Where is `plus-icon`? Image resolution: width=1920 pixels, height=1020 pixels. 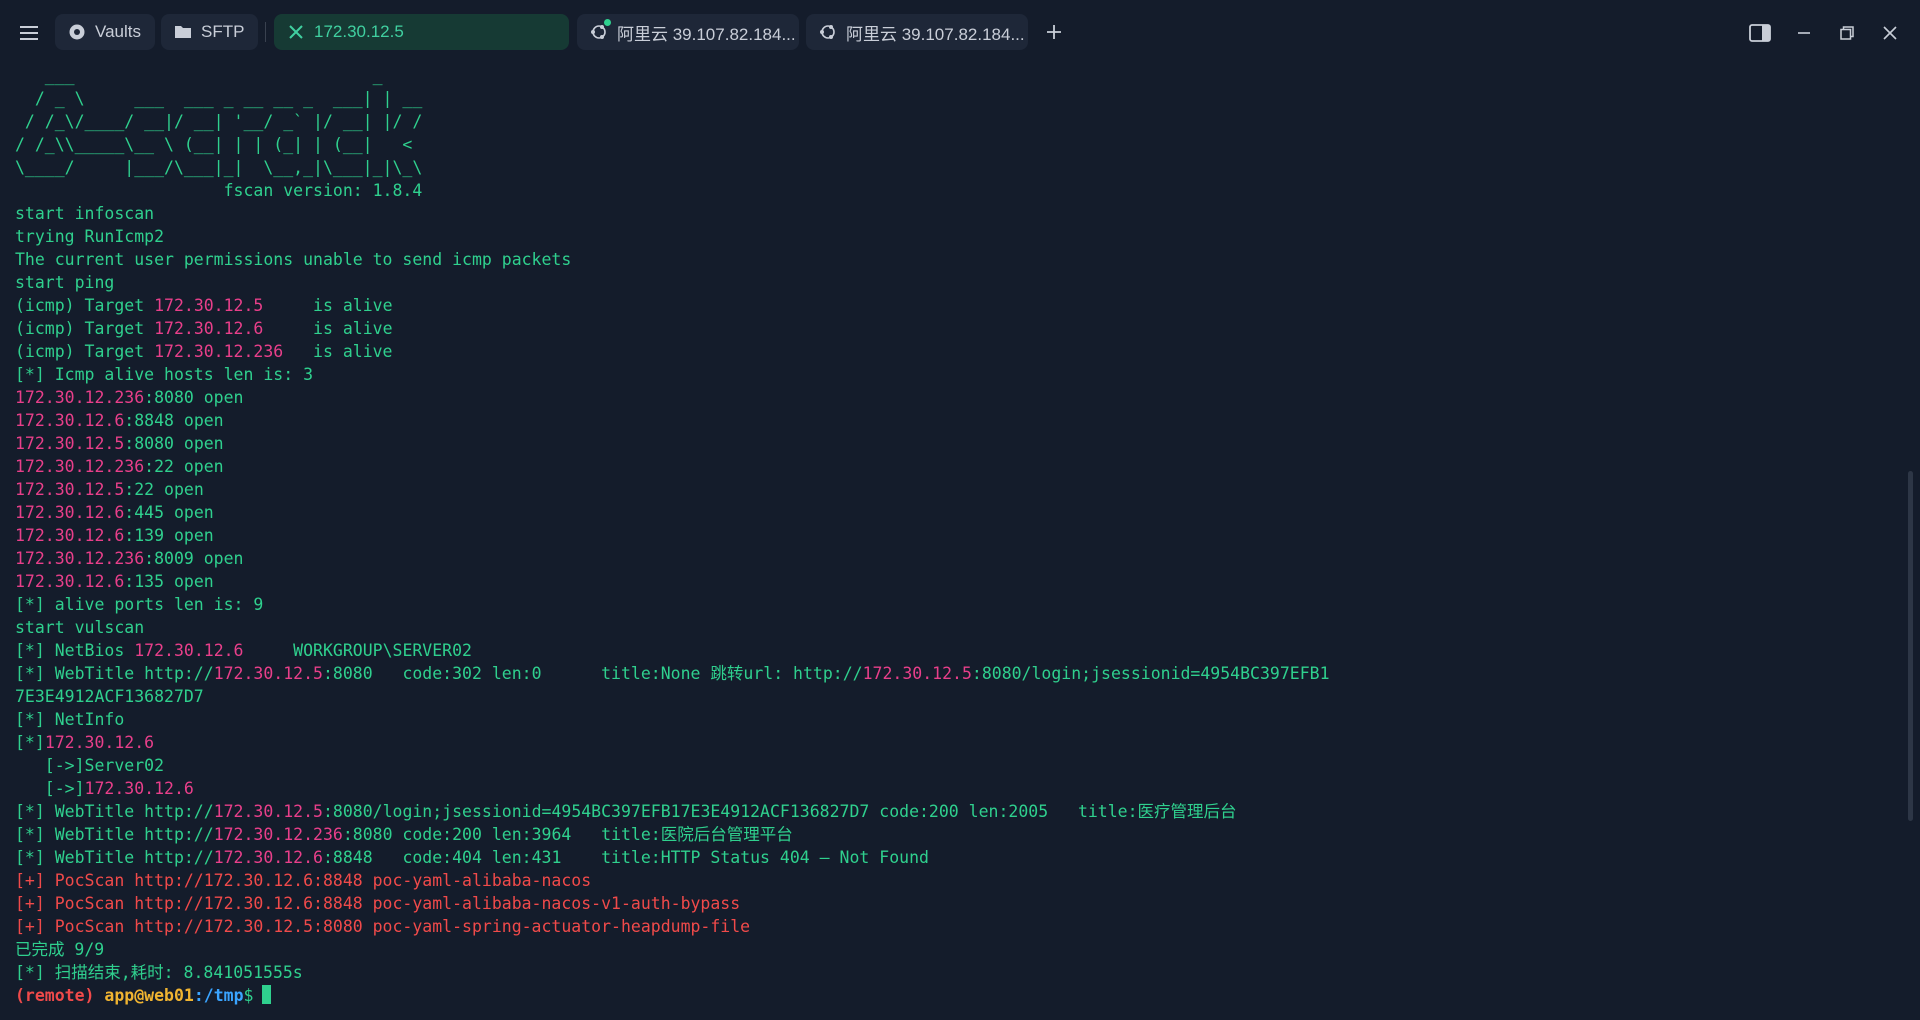
plus-icon is located at coordinates (1054, 32).